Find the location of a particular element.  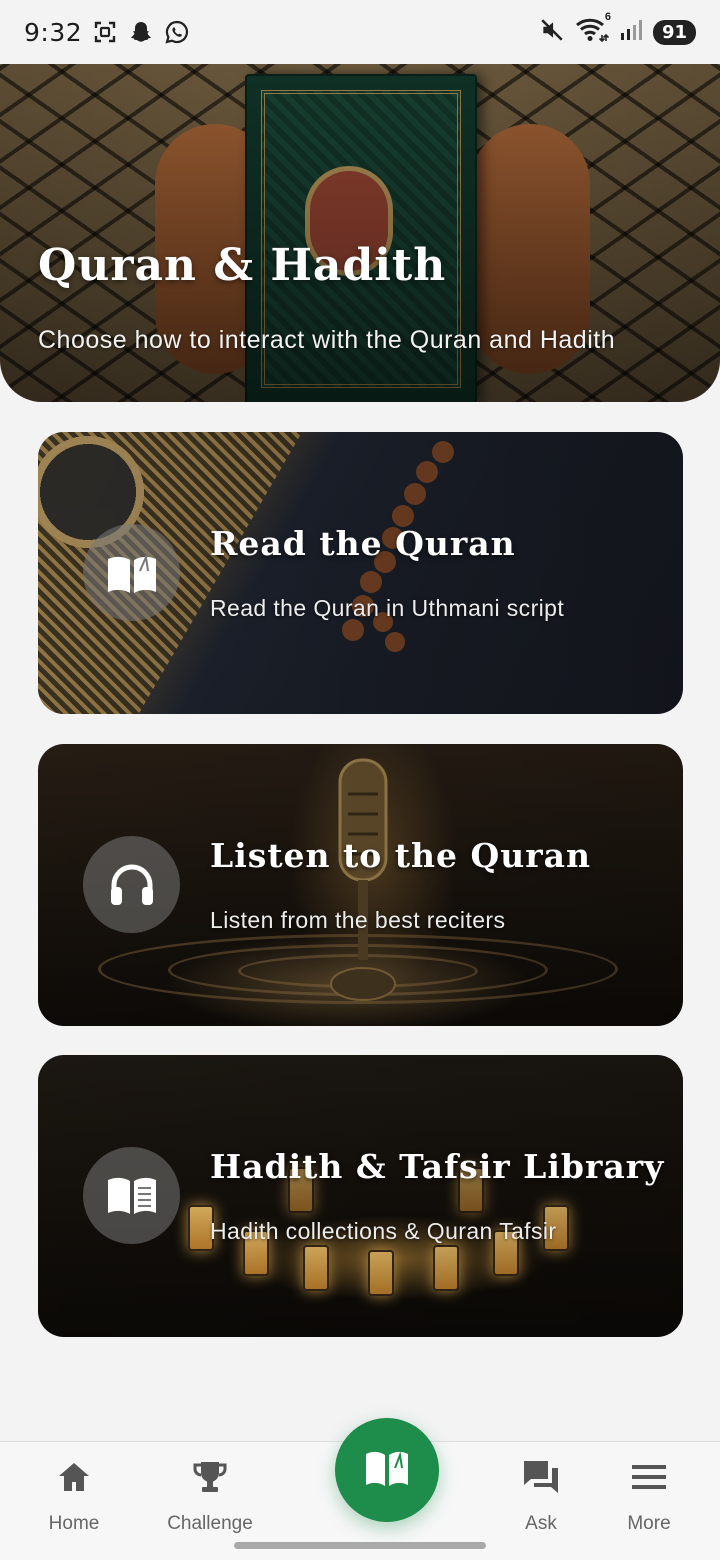

trophy-icon is located at coordinates (210, 1477).